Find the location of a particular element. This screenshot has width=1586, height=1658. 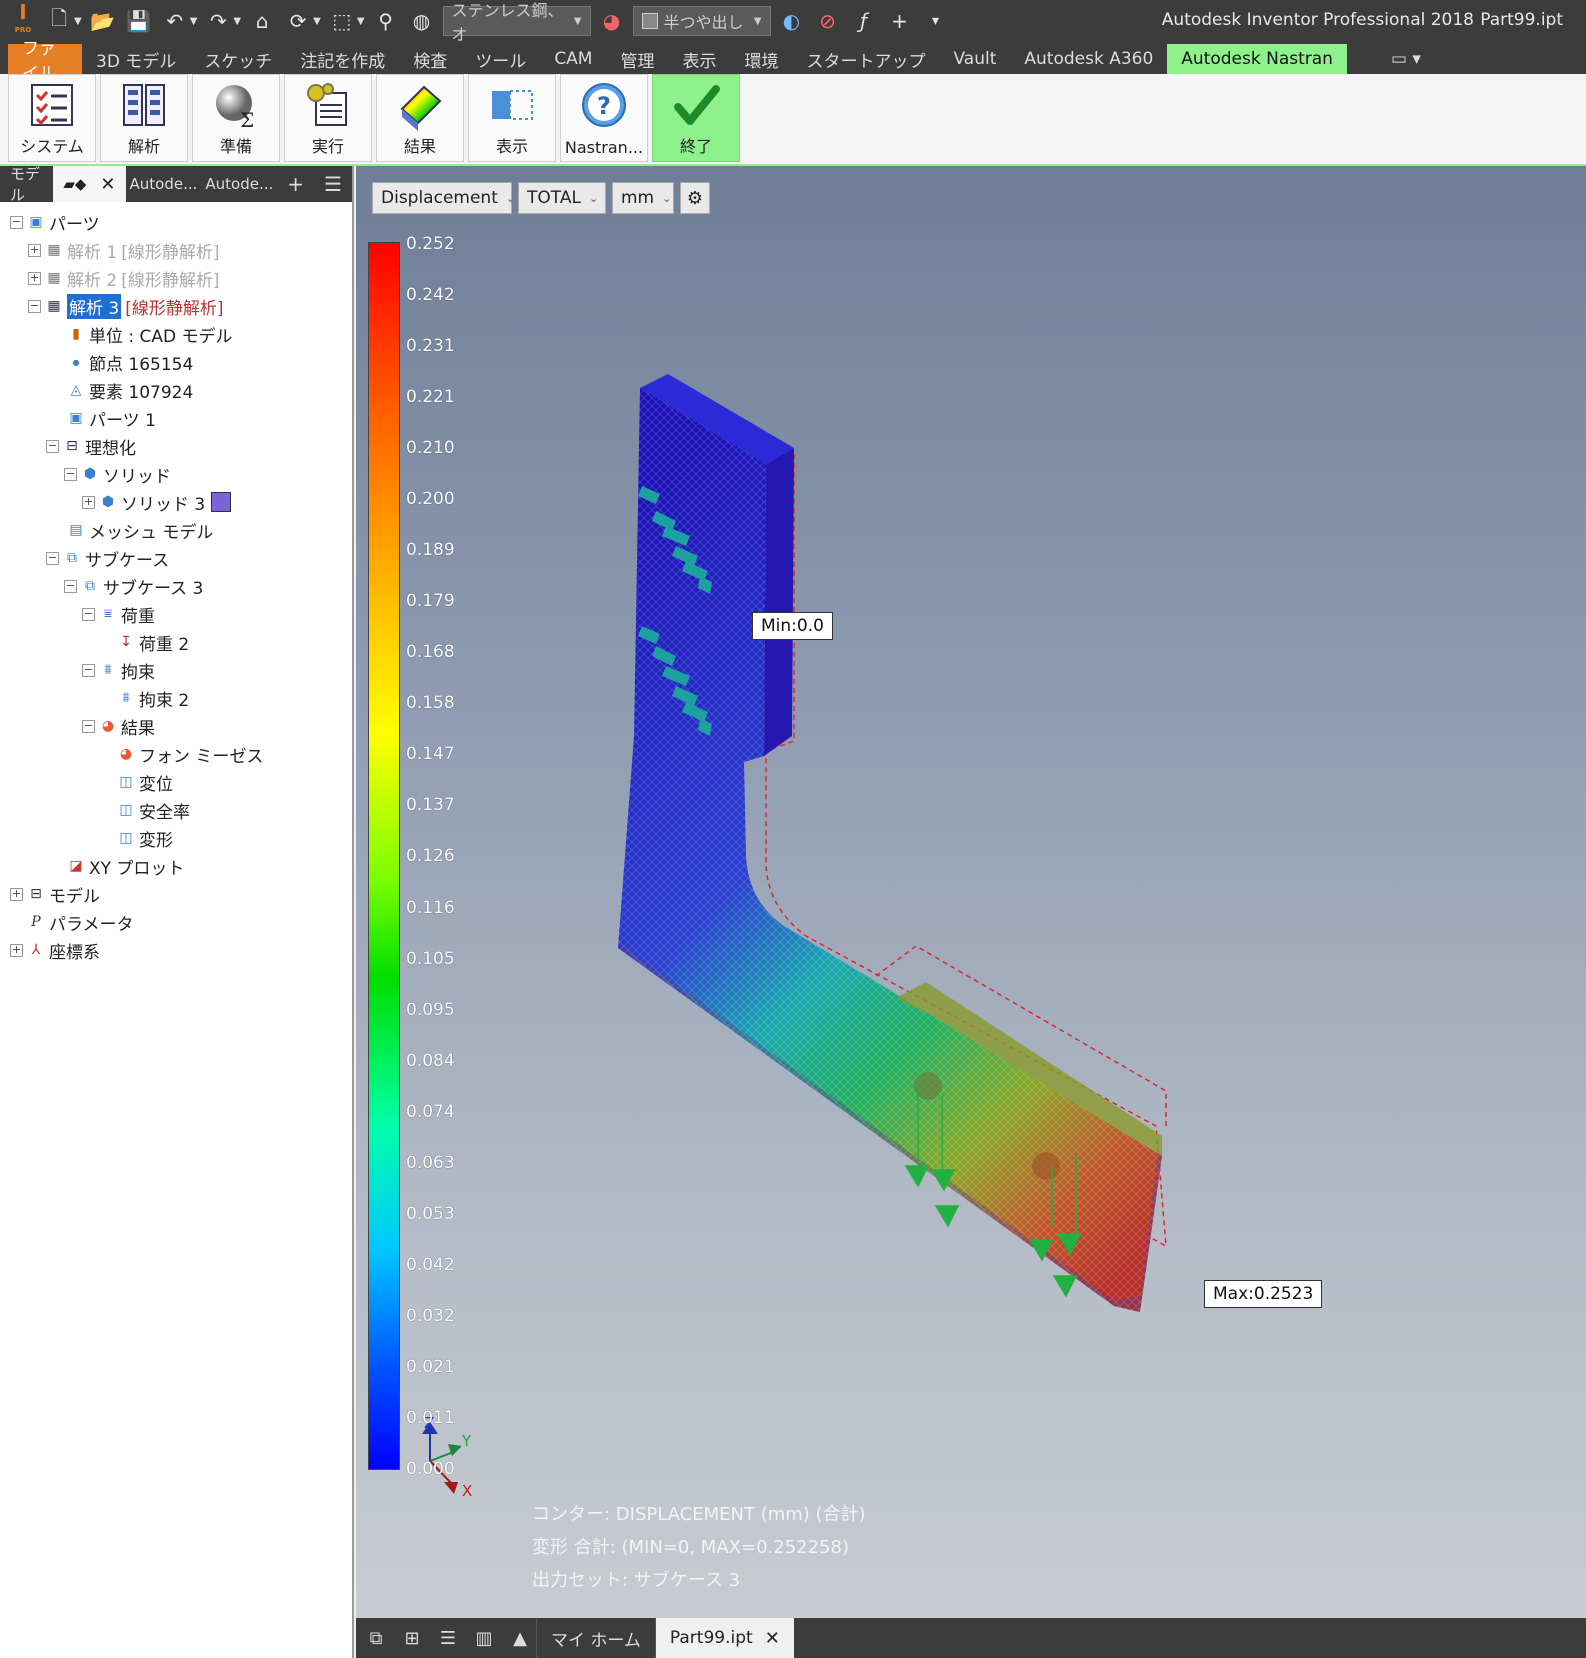

results-button: 結果 is located at coordinates (420, 118).